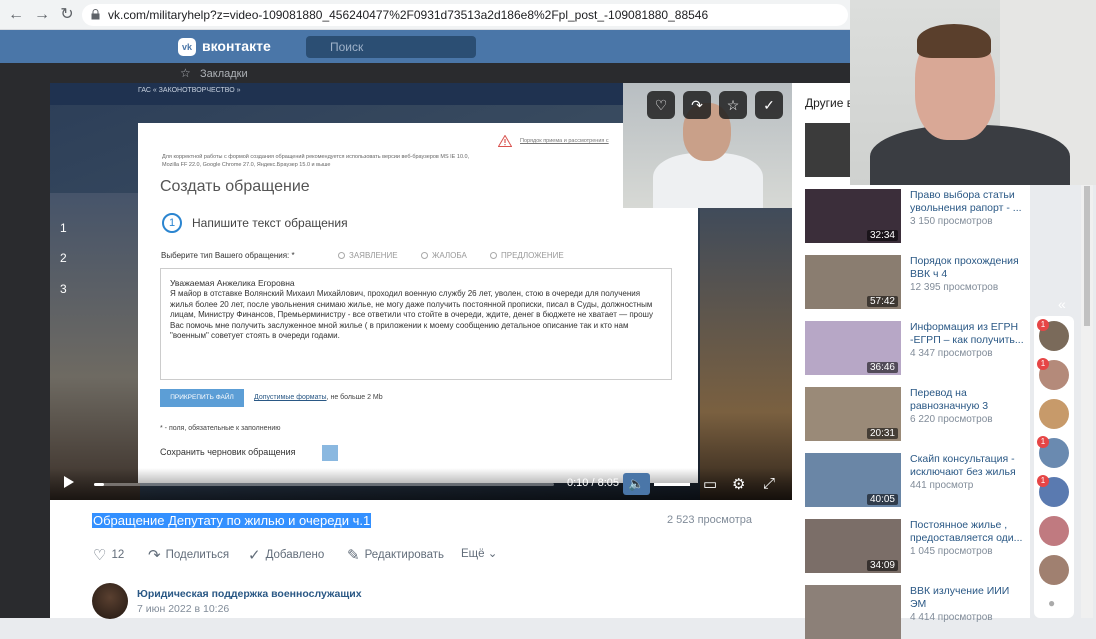  I want to click on required-note: * - поля, обязательные к заполнению, so click(220, 428).